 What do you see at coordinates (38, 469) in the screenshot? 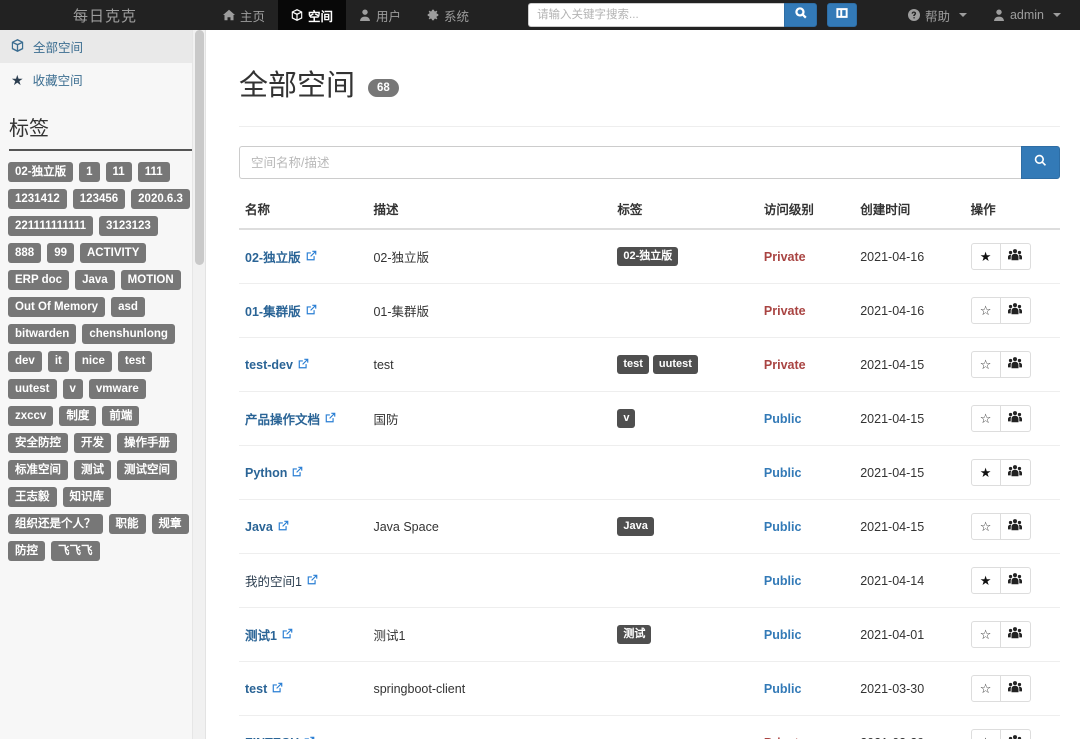
I see `tag-chip: 标准空间` at bounding box center [38, 469].